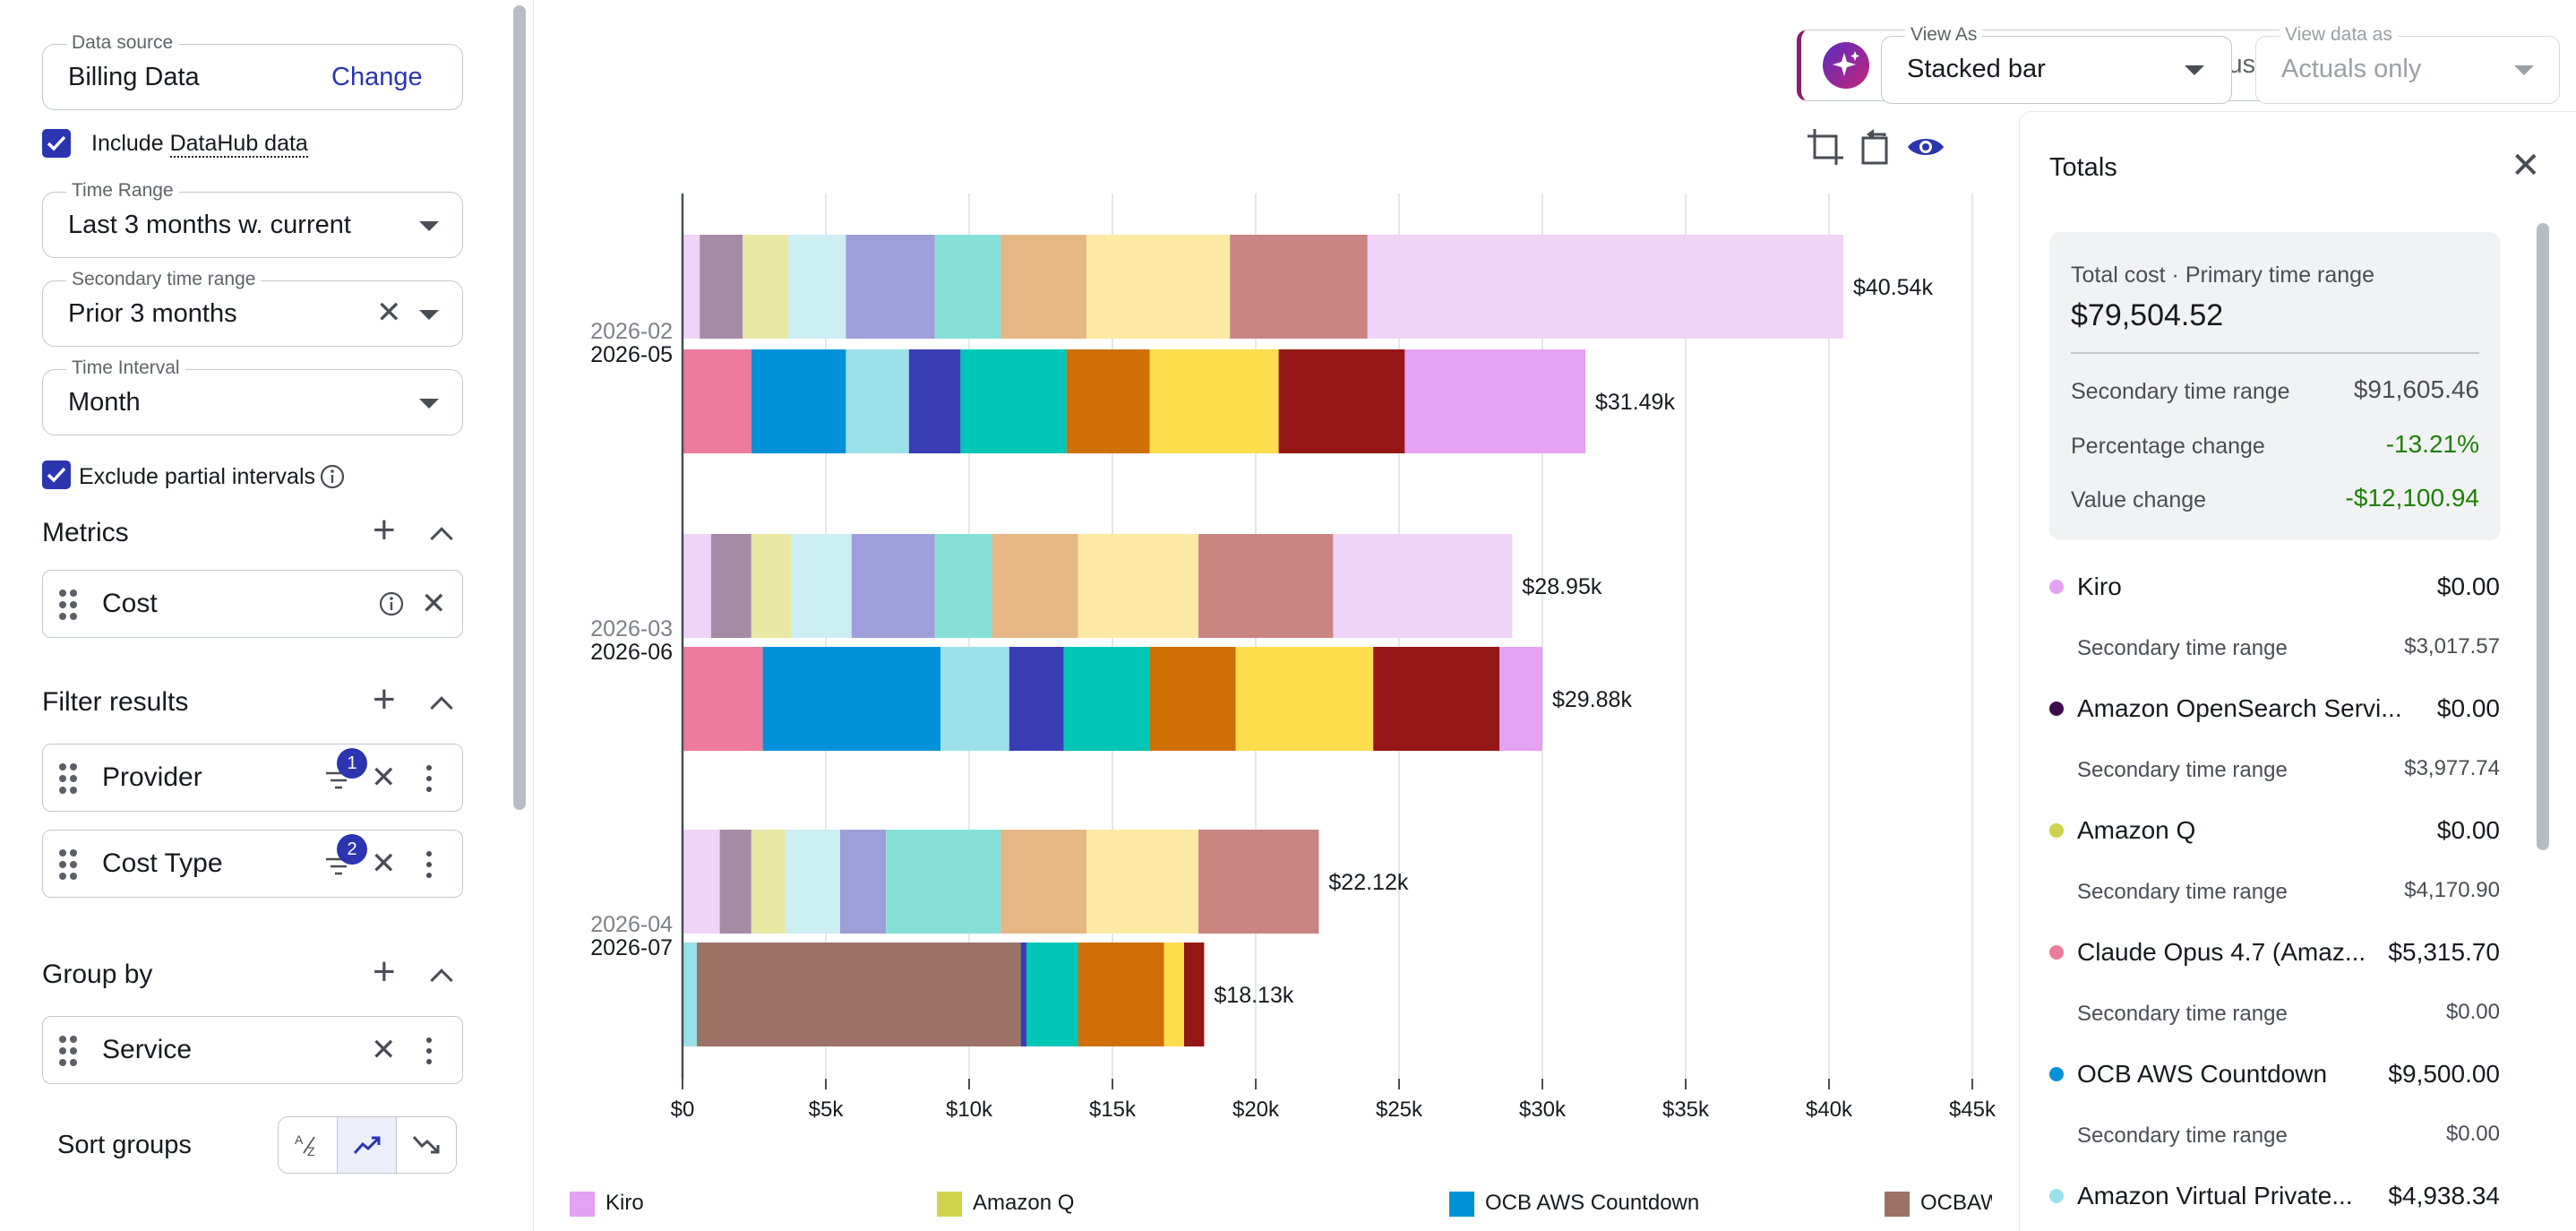  What do you see at coordinates (384, 699) in the screenshot?
I see `add-filter-icon: +` at bounding box center [384, 699].